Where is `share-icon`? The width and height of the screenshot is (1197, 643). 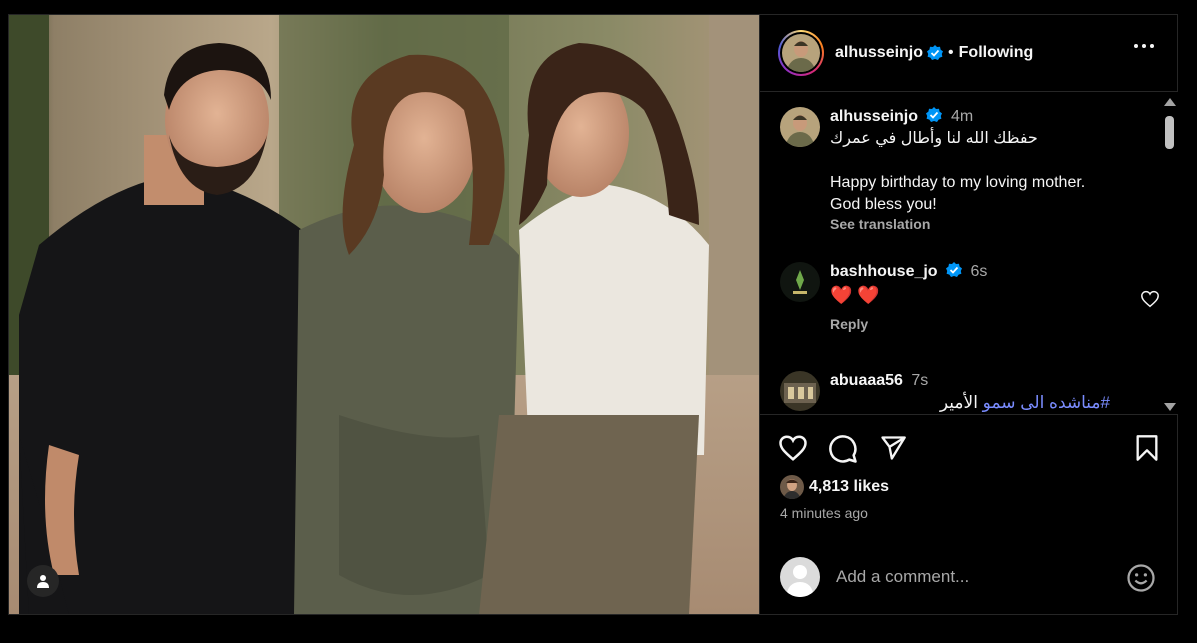
share-icon is located at coordinates (893, 448).